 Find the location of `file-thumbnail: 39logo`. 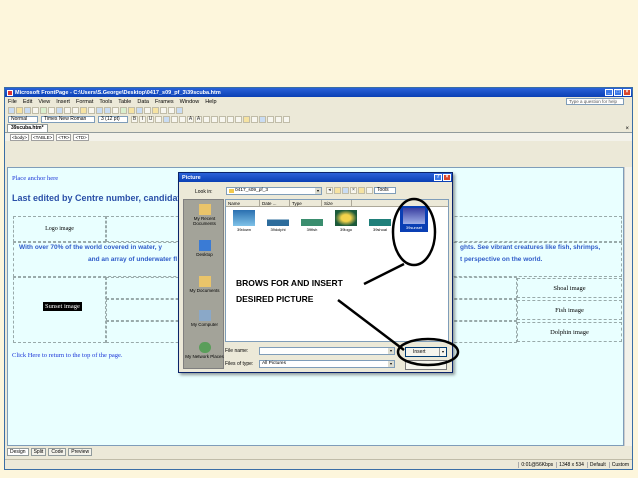

file-thumbnail: 39logo is located at coordinates (346, 221).